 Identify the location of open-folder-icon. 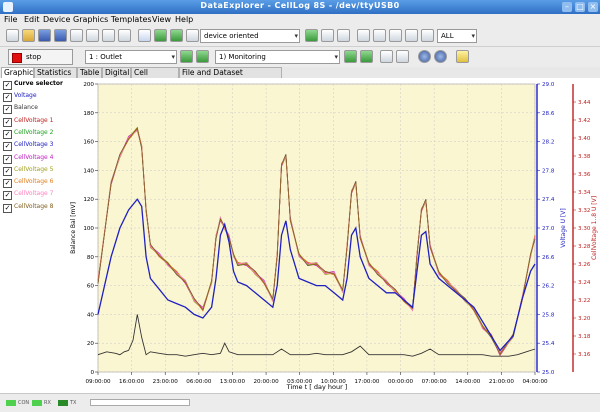
(28, 35).